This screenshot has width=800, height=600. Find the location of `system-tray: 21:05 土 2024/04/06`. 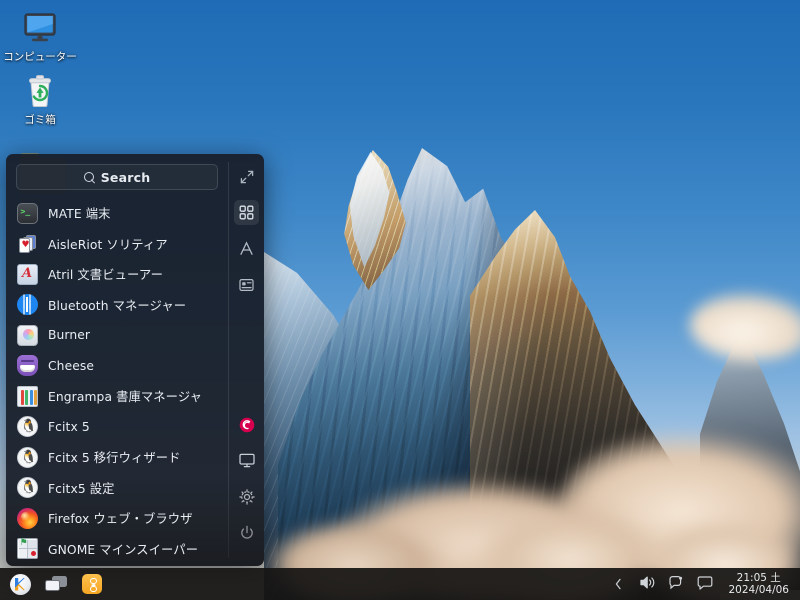

system-tray: 21:05 土 2024/04/06 is located at coordinates (702, 584).